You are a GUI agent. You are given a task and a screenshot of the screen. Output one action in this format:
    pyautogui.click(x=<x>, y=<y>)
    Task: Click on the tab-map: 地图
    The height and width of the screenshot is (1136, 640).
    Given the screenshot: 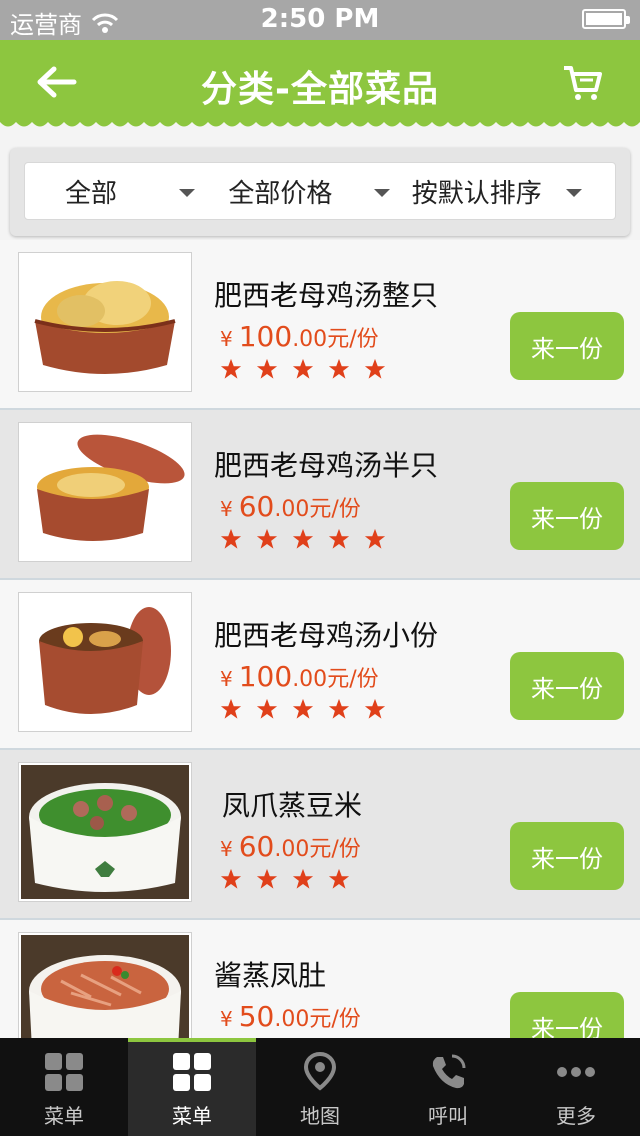 What is the action you would take?
    pyautogui.click(x=320, y=1087)
    